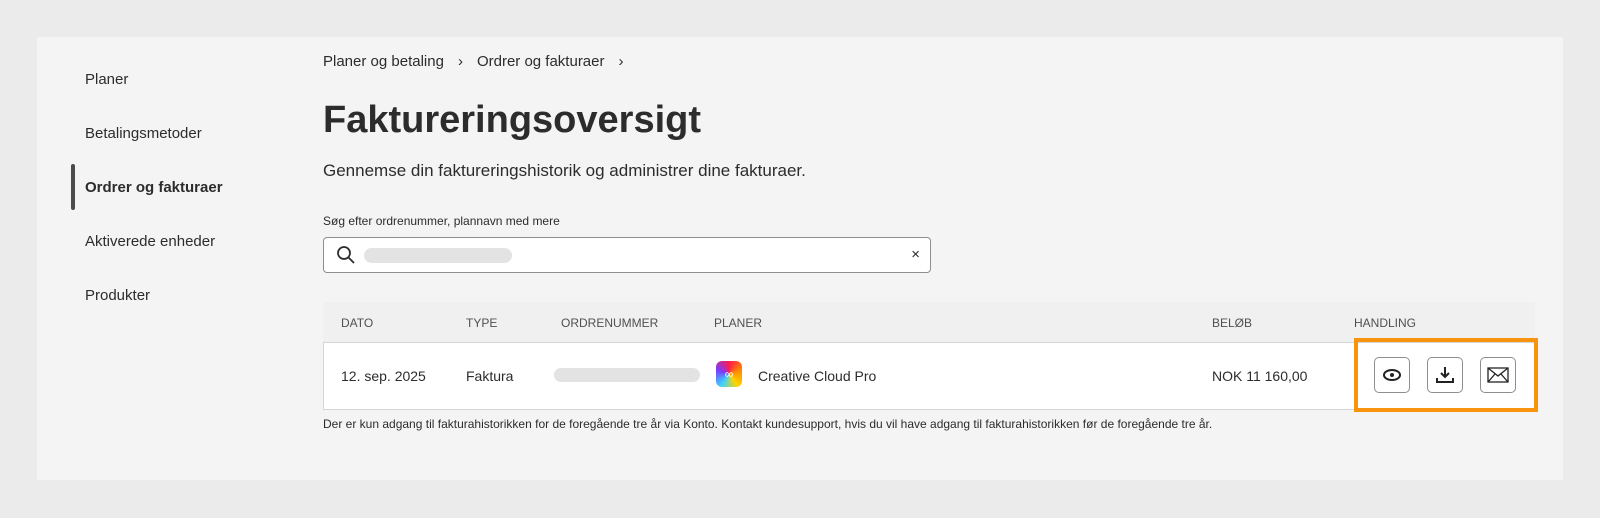  I want to click on sidebar-item-ordrer: Ordrer og fakturaer, so click(185, 187).